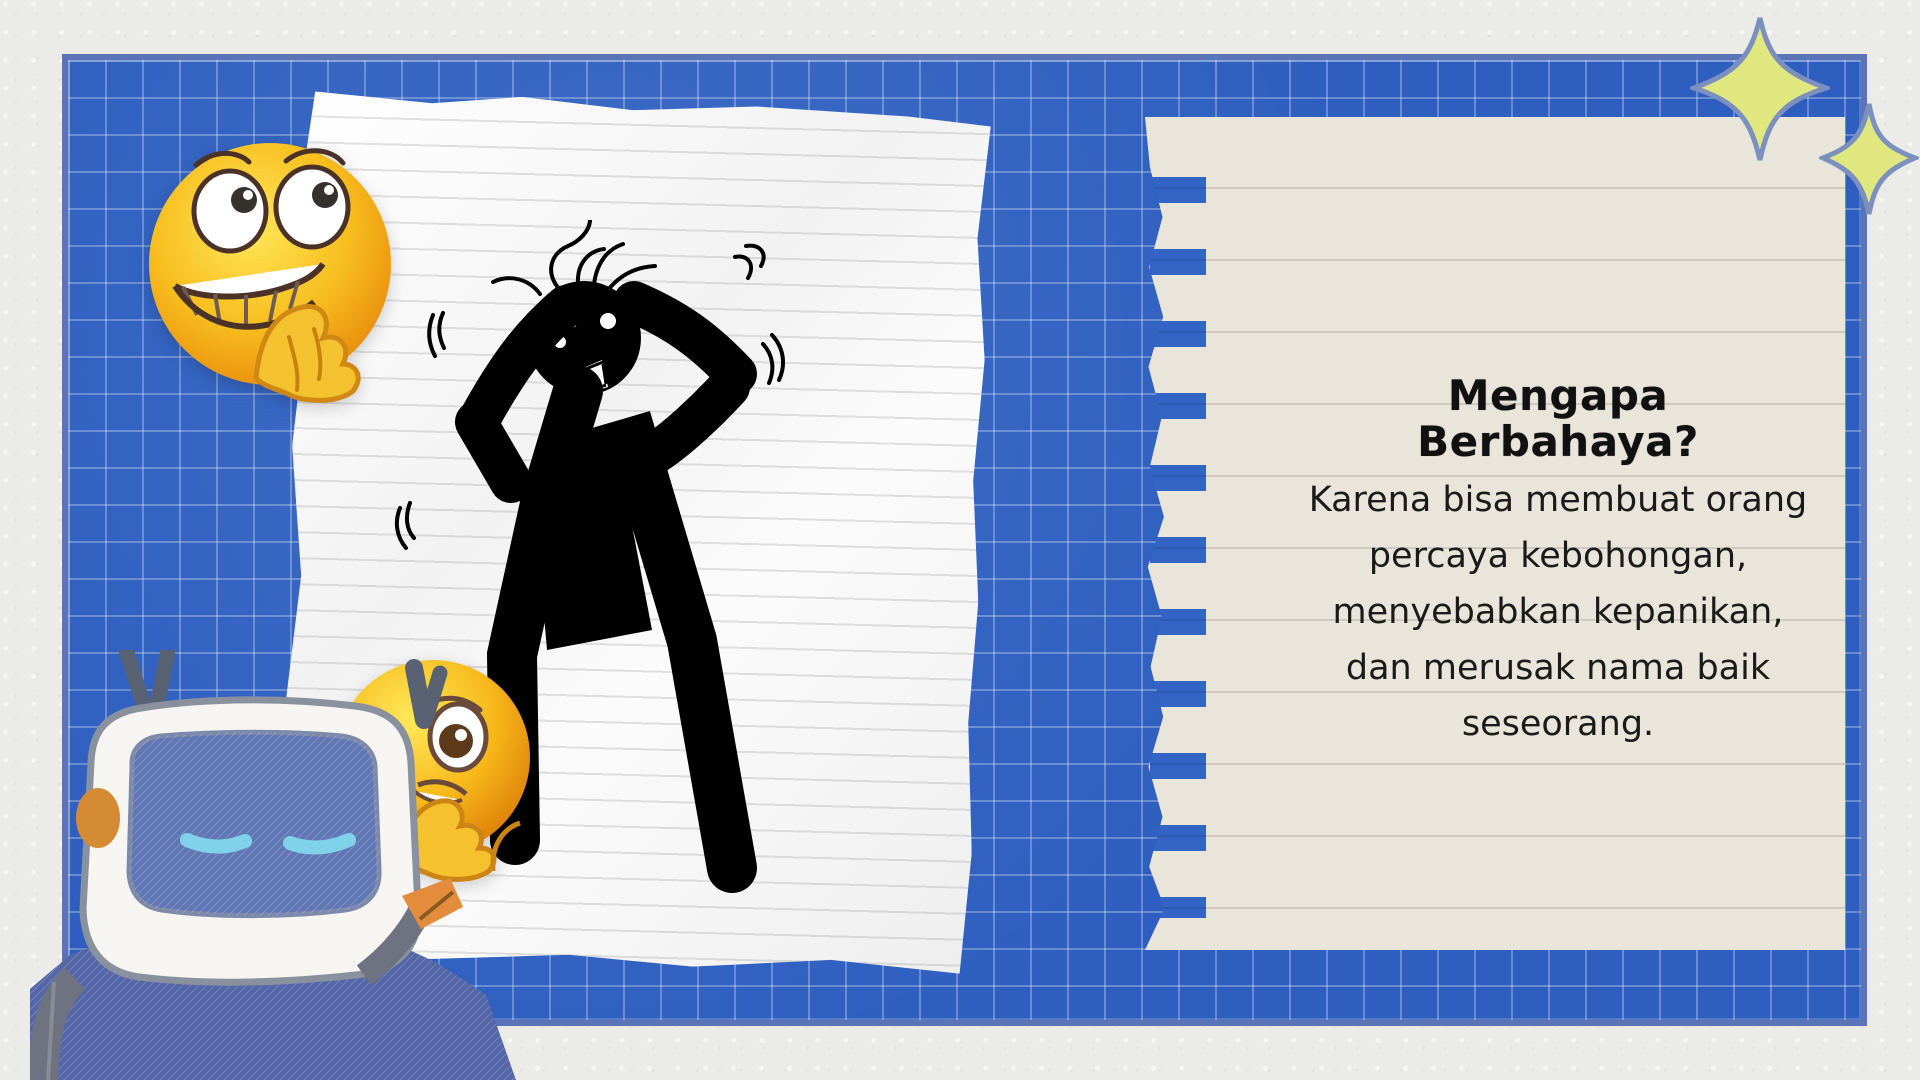 The image size is (1920, 1080). What do you see at coordinates (1558, 419) in the screenshot?
I see `slide-title: Mengapa Berbahaya?` at bounding box center [1558, 419].